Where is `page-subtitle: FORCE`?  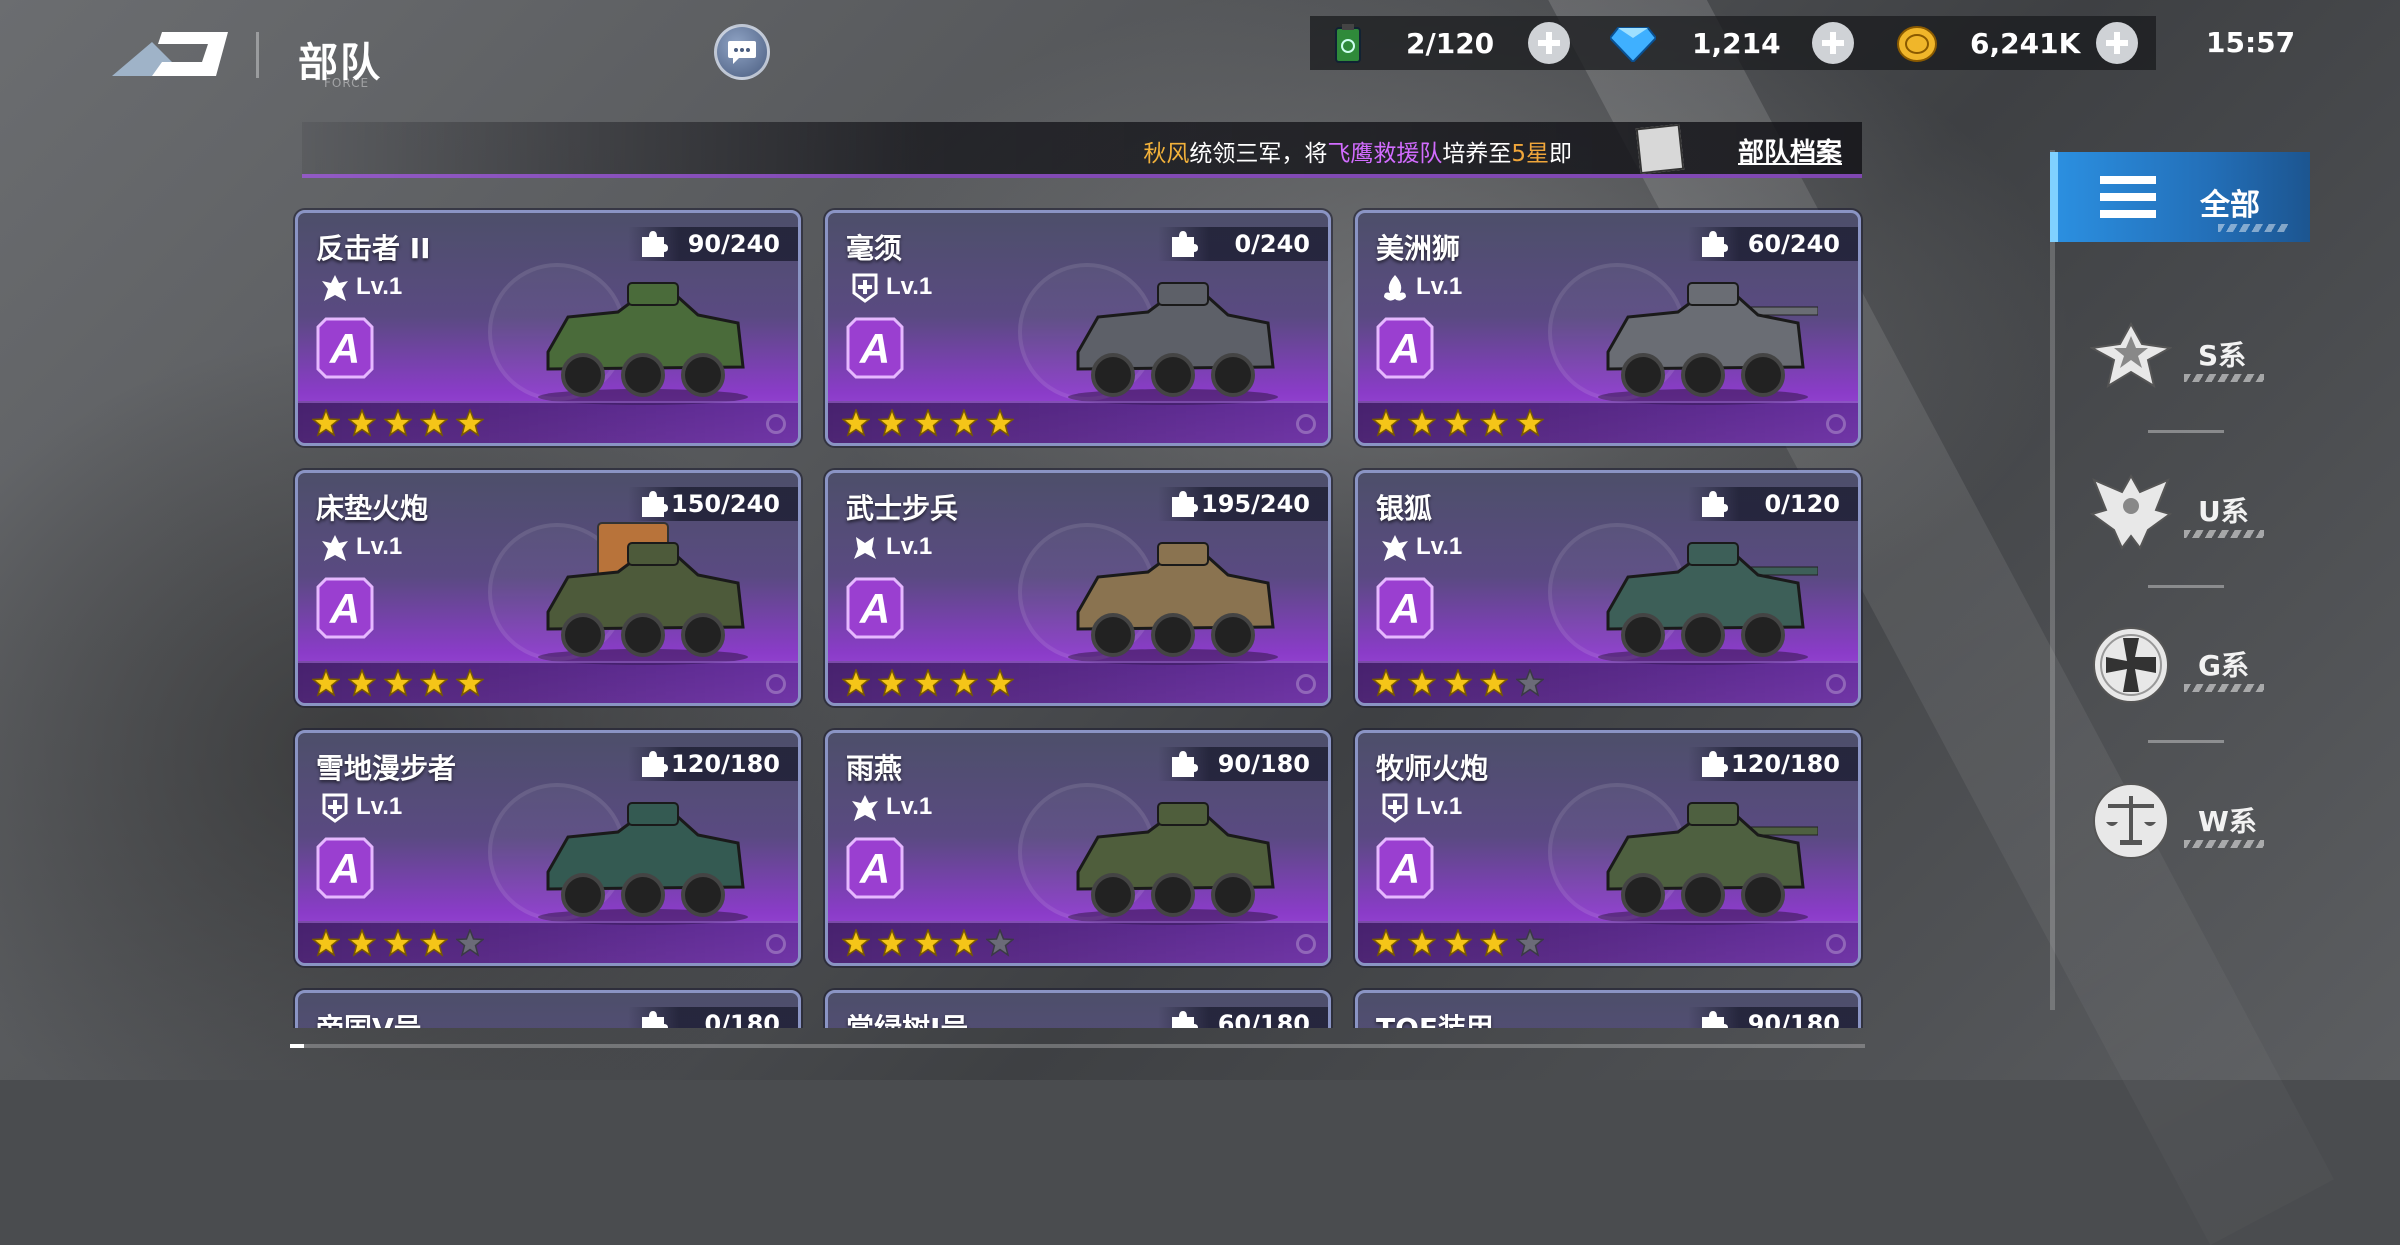 page-subtitle: FORCE is located at coordinates (347, 83).